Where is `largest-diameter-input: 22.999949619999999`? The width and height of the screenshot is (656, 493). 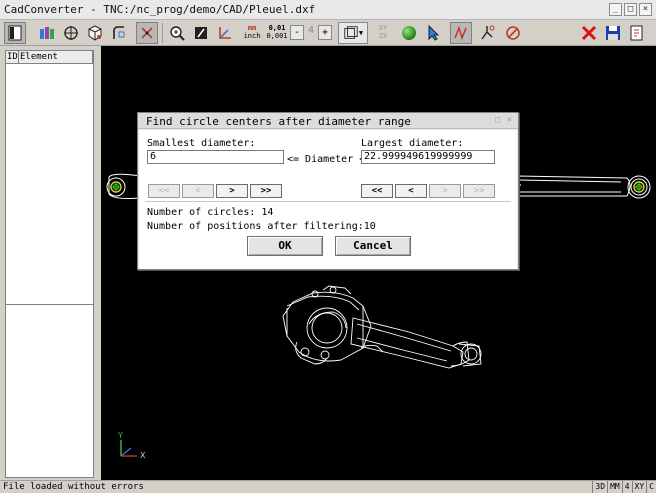 largest-diameter-input: 22.999949619999999 is located at coordinates (428, 157).